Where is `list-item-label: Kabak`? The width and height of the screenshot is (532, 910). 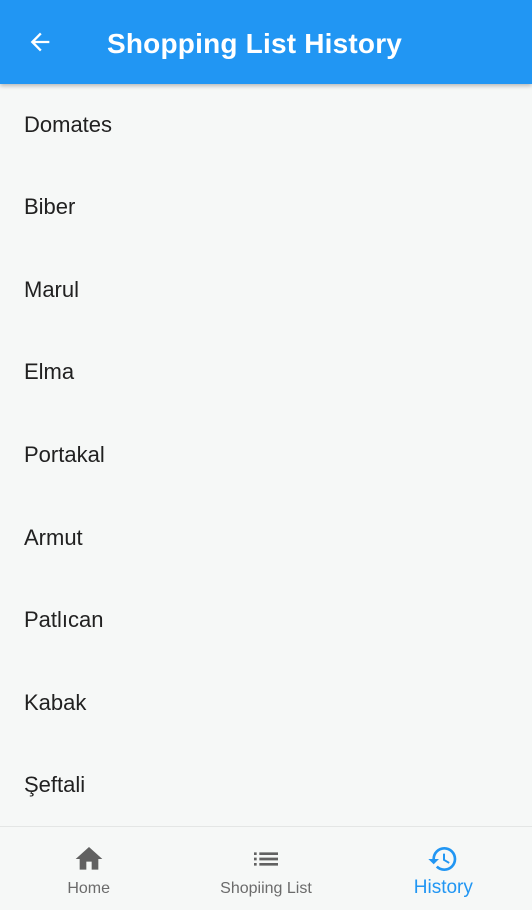
list-item-label: Kabak is located at coordinates (55, 702).